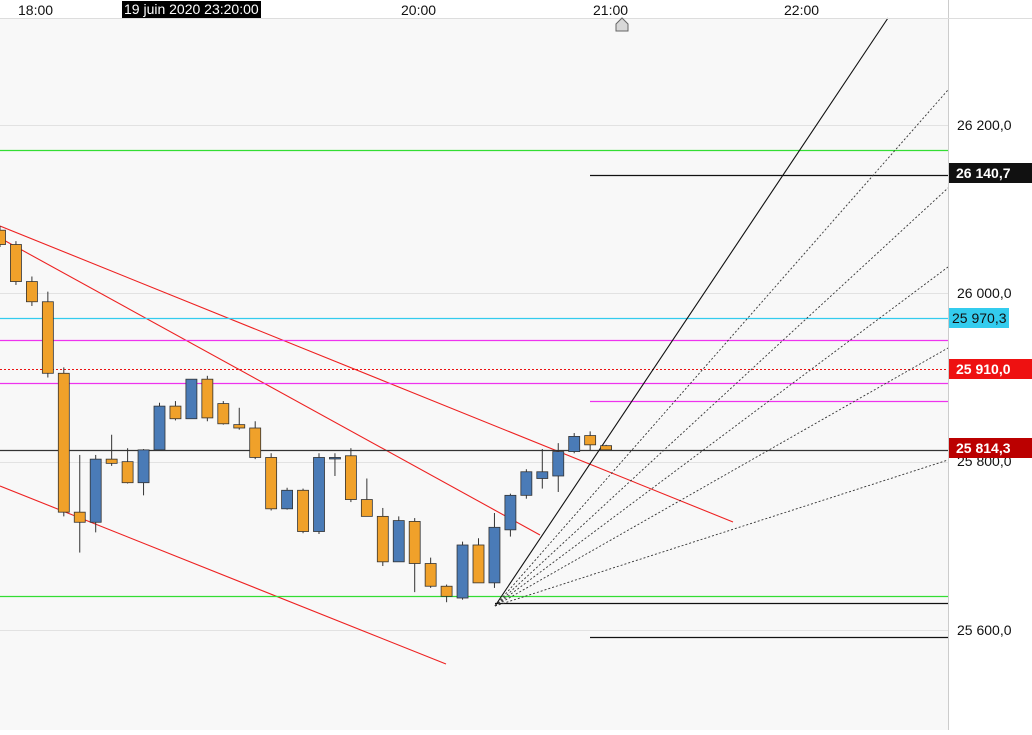 The width and height of the screenshot is (1032, 735). Describe the element at coordinates (984, 630) in the screenshot. I see `price-label-25600: 25 600,0` at that location.